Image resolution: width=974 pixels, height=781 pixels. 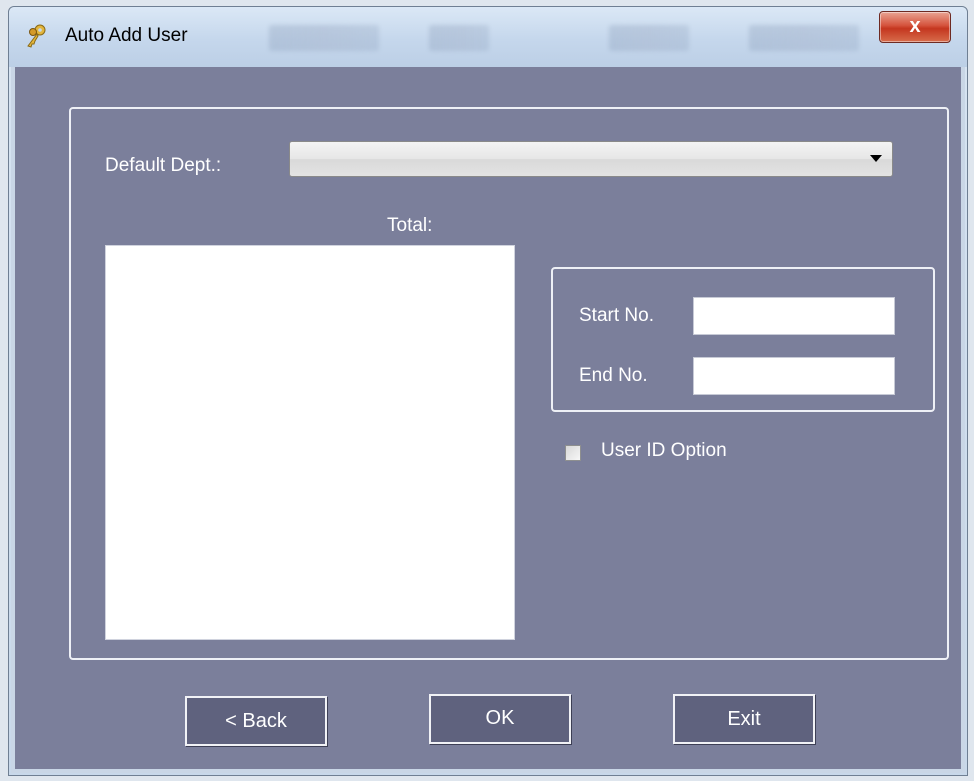 I want to click on ok-button-label: OK, so click(x=500, y=718).